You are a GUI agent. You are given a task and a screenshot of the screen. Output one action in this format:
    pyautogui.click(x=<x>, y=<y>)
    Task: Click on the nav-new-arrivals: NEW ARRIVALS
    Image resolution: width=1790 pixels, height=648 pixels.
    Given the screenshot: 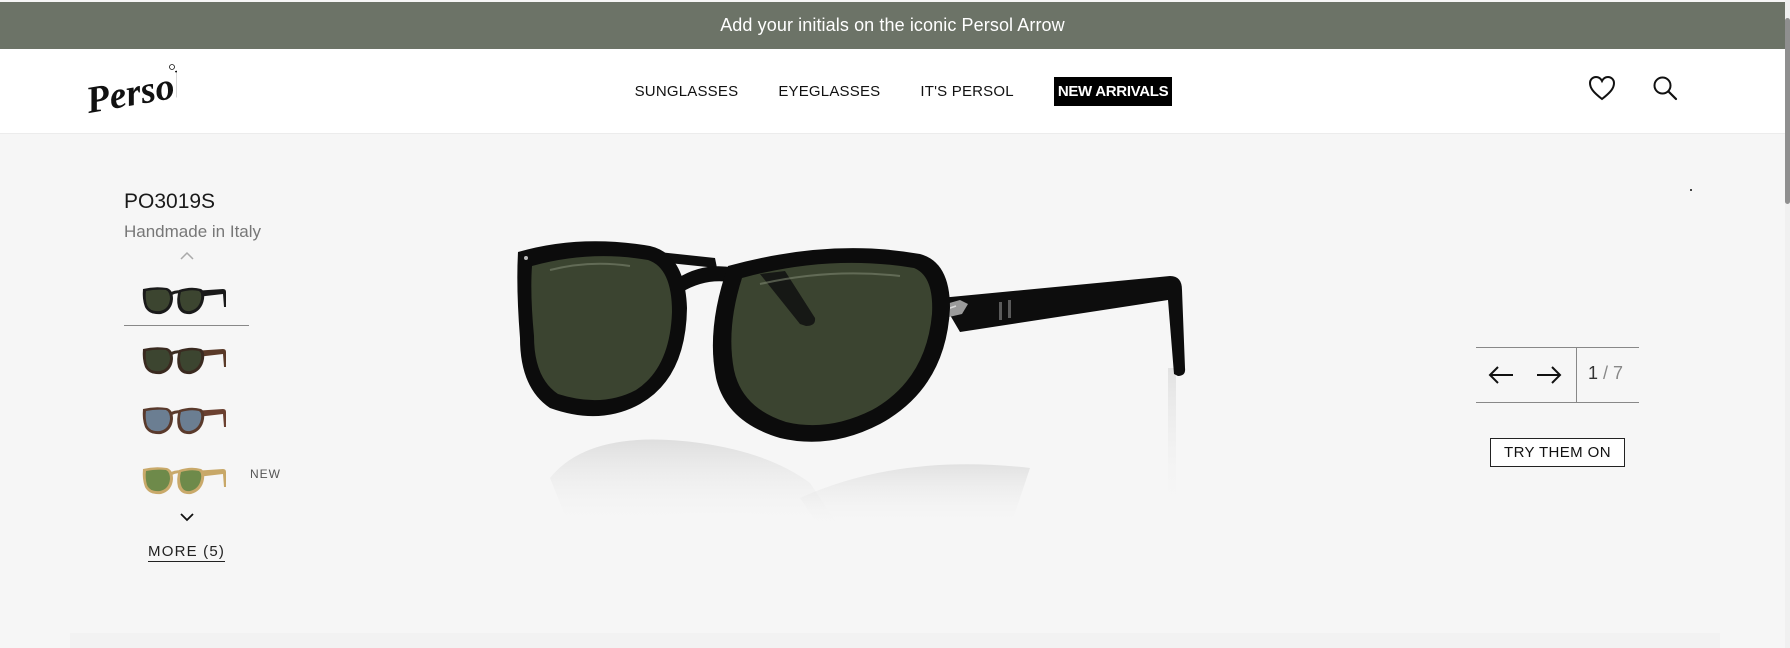 What is the action you would take?
    pyautogui.click(x=1113, y=91)
    